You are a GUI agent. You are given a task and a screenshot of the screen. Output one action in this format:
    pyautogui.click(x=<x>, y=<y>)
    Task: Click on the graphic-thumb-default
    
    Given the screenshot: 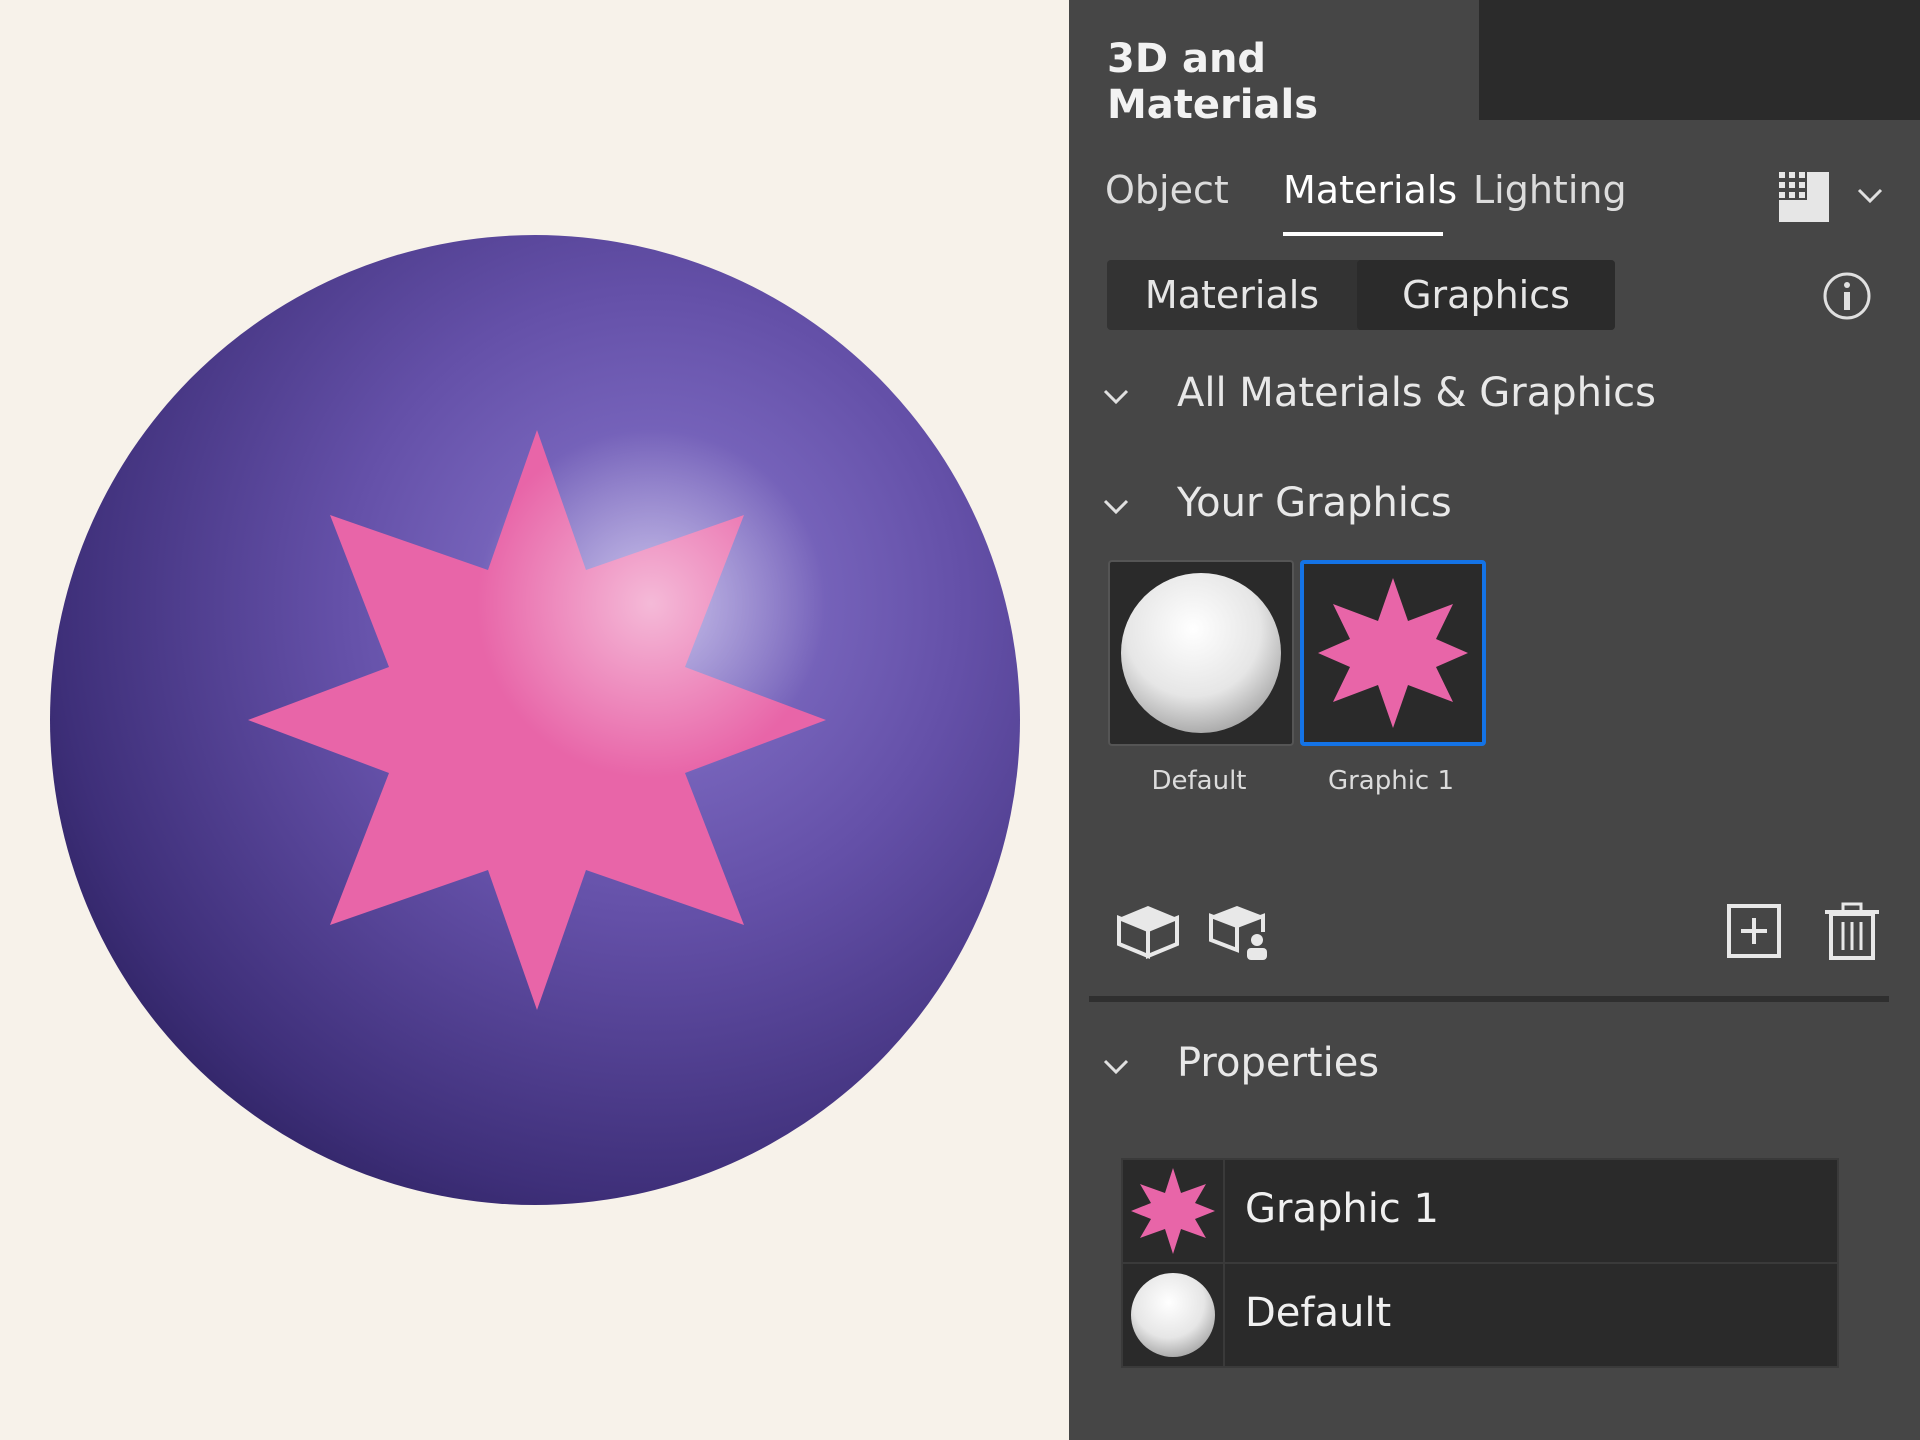 What is the action you would take?
    pyautogui.click(x=1201, y=653)
    